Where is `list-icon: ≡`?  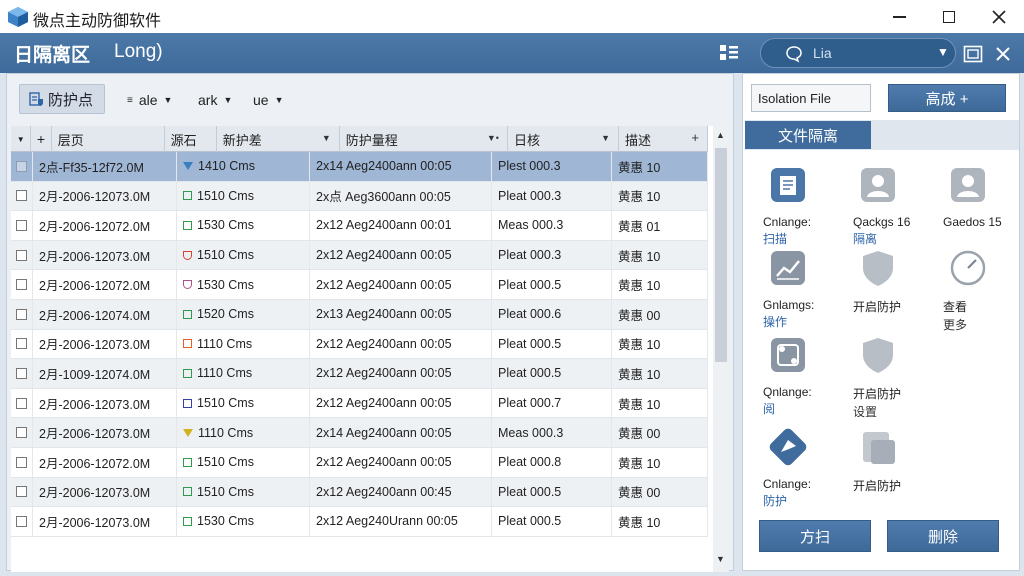 list-icon: ≡ is located at coordinates (130, 100).